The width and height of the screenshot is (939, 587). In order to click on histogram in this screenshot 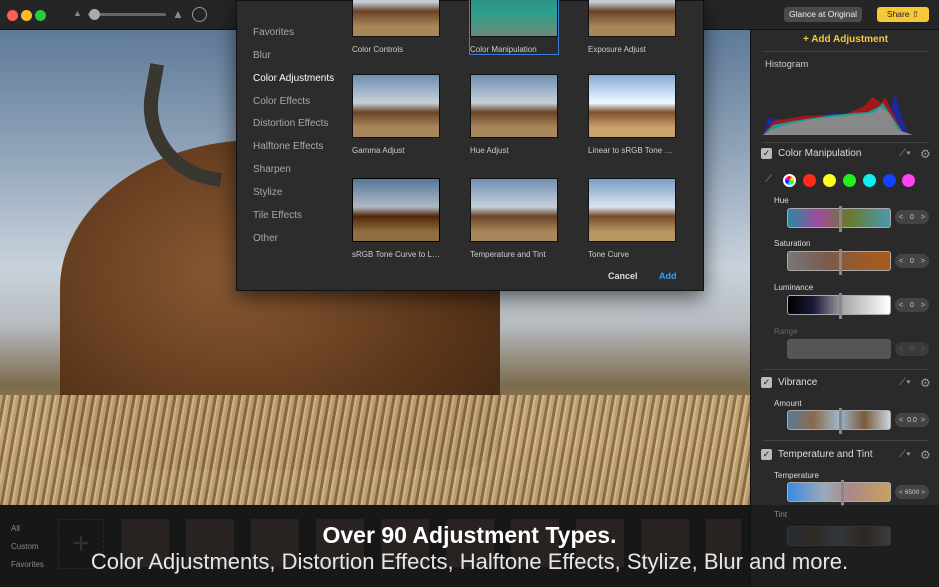, I will do `click(838, 114)`.